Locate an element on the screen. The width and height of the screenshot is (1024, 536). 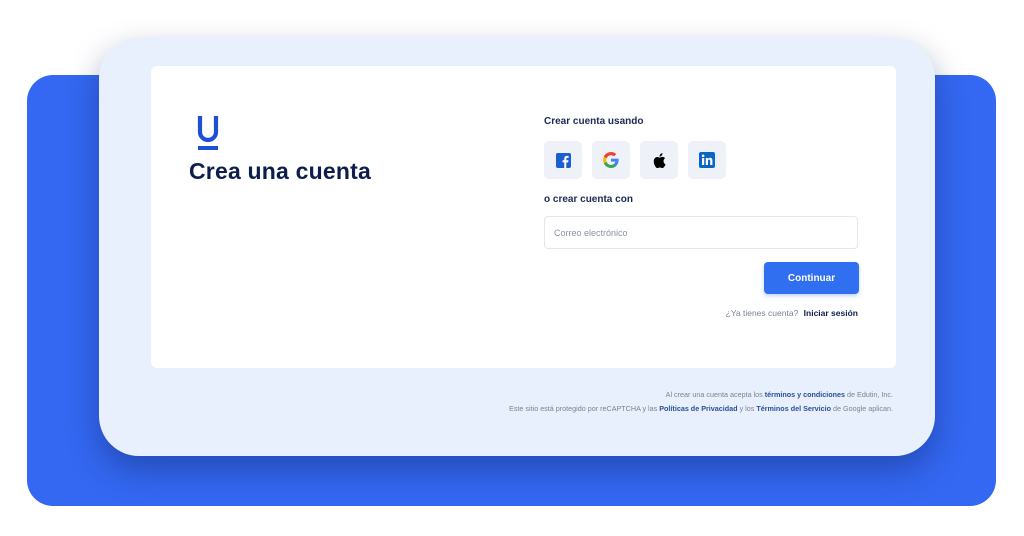
linkedin-icon is located at coordinates (707, 160).